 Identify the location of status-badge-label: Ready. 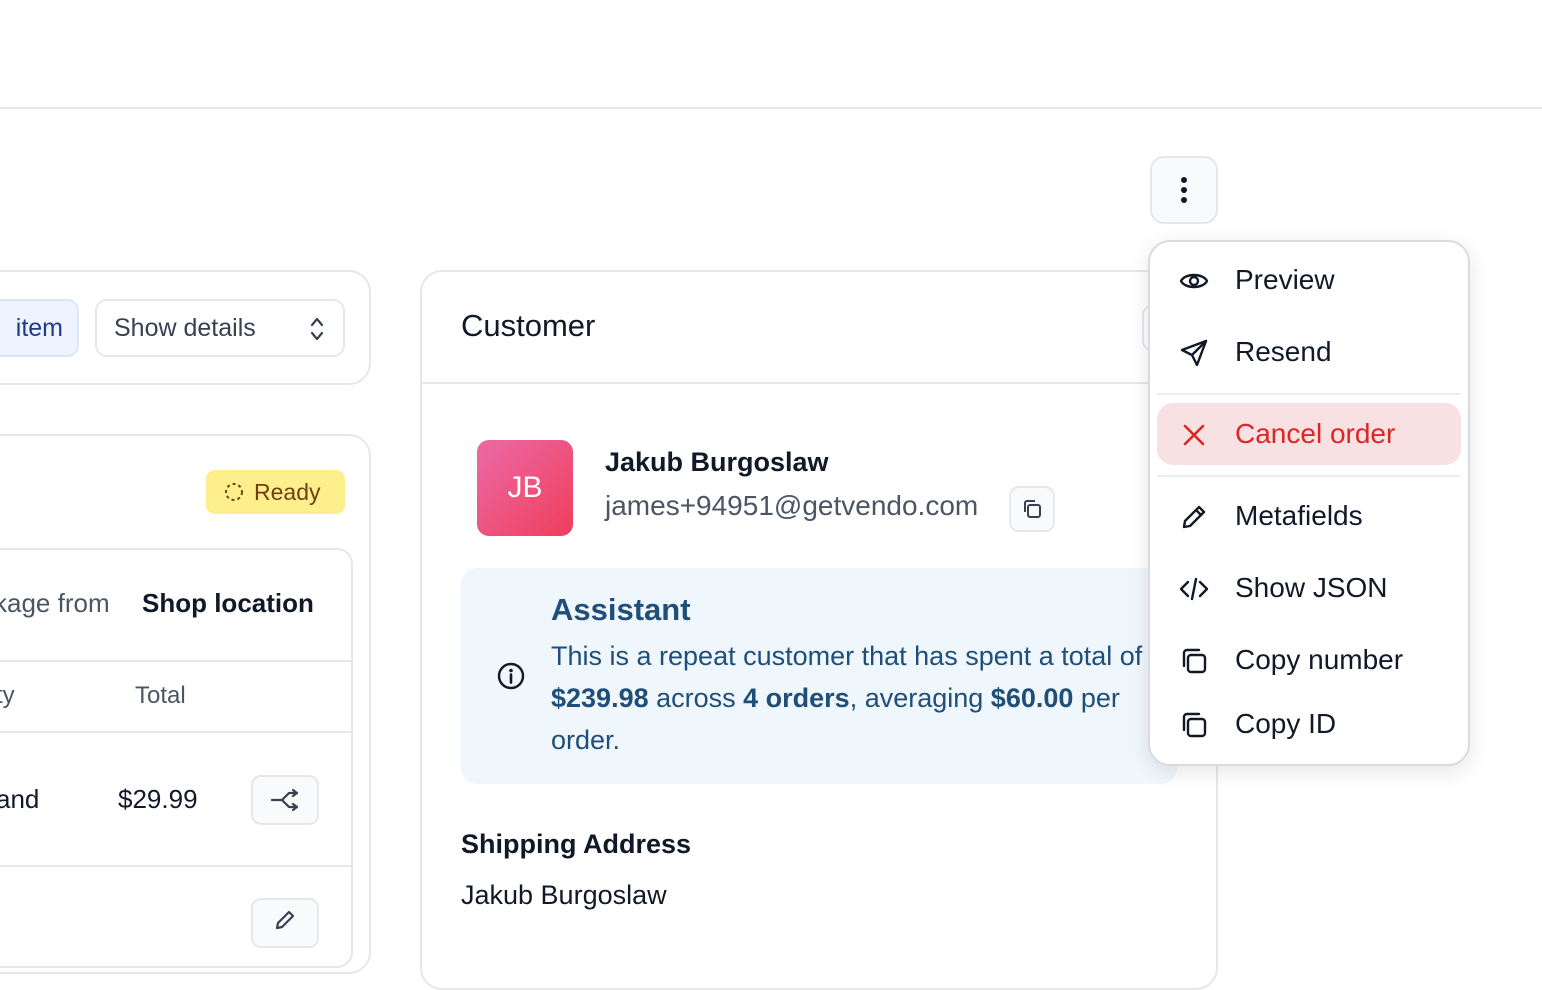
(287, 491).